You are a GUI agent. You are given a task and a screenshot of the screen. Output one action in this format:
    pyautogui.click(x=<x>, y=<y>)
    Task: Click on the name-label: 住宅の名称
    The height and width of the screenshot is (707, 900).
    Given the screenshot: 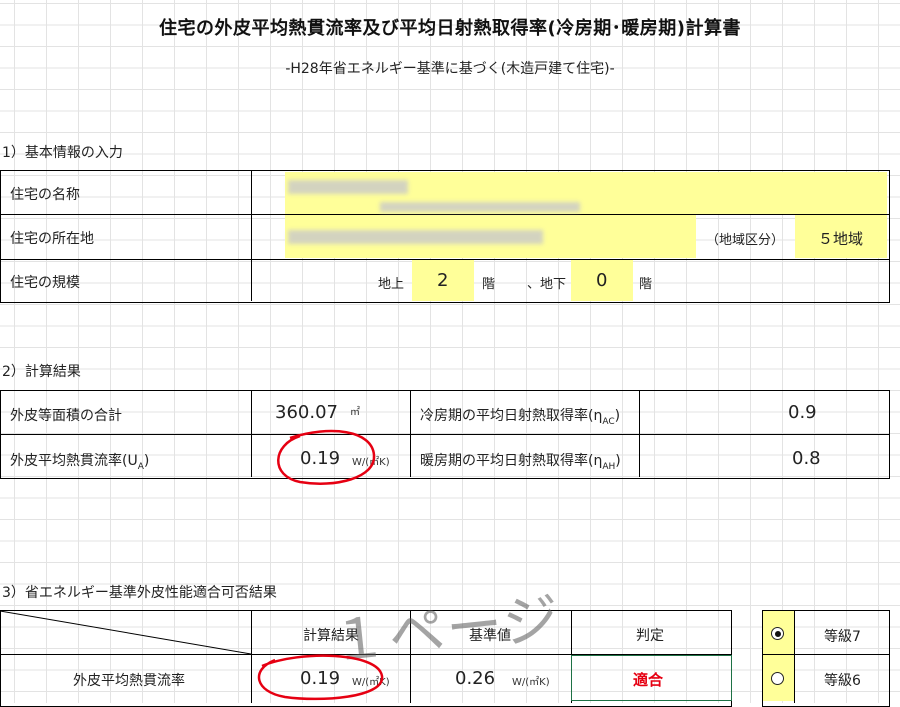 What is the action you would take?
    pyautogui.click(x=45, y=195)
    